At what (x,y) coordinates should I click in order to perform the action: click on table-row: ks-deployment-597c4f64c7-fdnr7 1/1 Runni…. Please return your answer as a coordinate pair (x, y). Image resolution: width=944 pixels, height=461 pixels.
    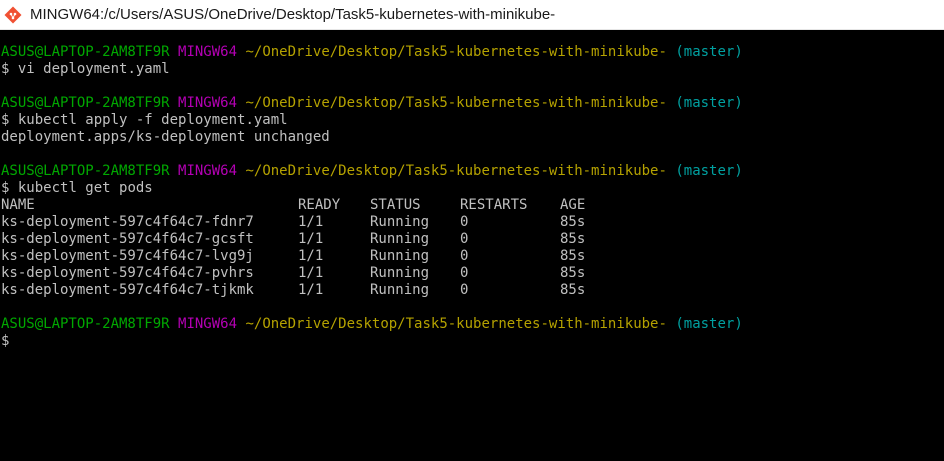
    Looking at the image, I should click on (310, 222).